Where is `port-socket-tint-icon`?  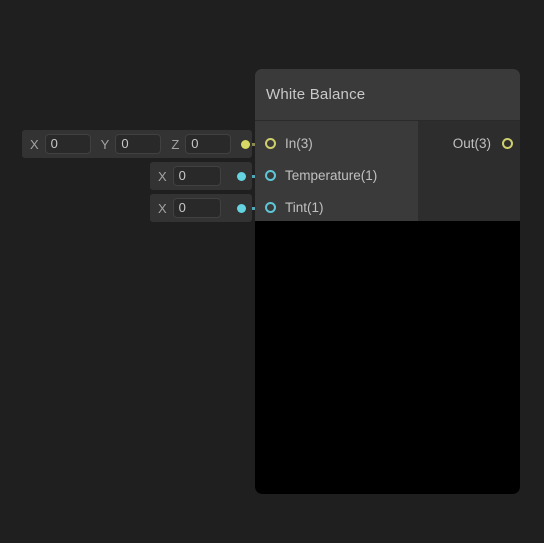 port-socket-tint-icon is located at coordinates (270, 207).